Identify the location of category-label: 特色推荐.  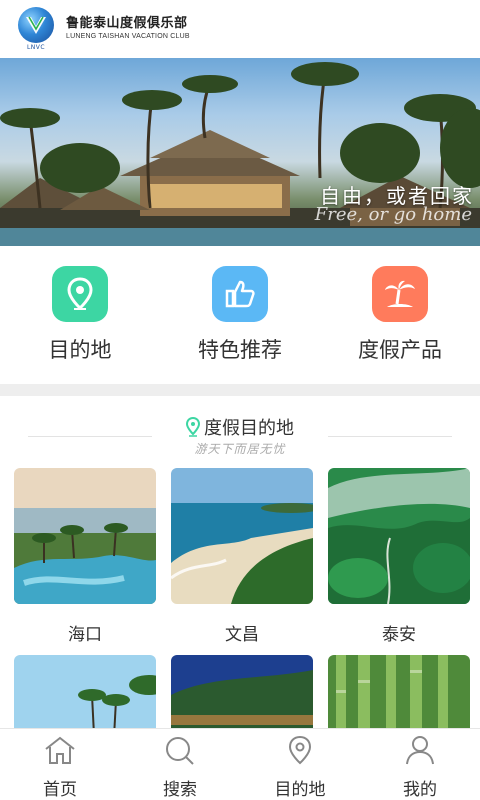
(240, 350).